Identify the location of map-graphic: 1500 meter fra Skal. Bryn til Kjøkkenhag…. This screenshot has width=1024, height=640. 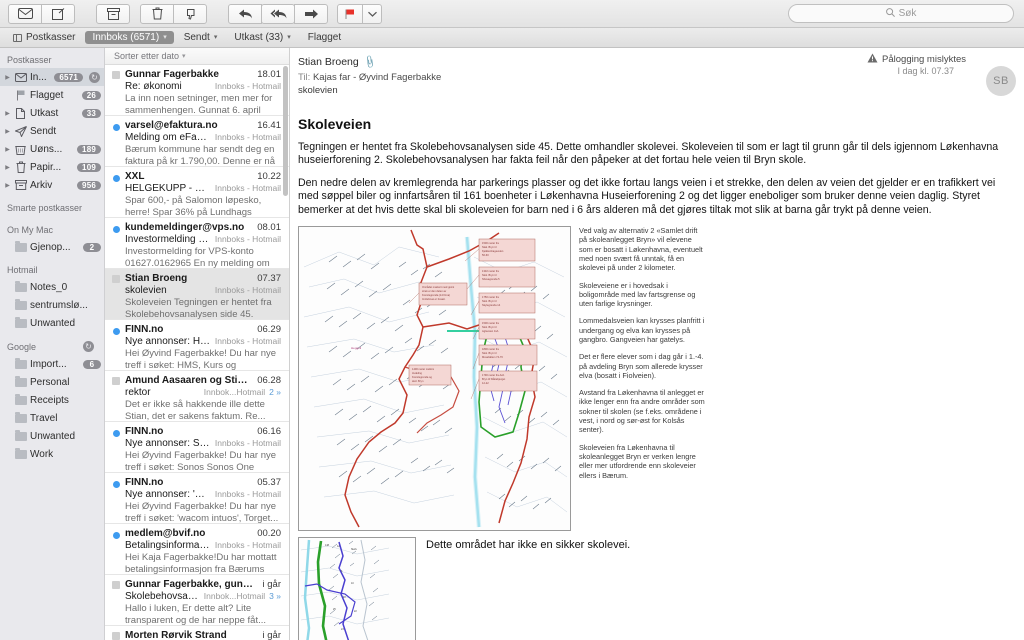
(434, 379).